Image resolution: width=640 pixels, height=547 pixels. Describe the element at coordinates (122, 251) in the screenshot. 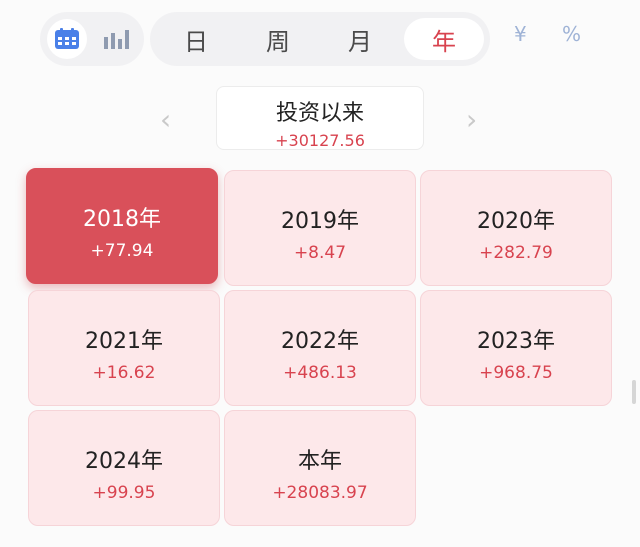

I see `year-cell-value: +77.94` at that location.